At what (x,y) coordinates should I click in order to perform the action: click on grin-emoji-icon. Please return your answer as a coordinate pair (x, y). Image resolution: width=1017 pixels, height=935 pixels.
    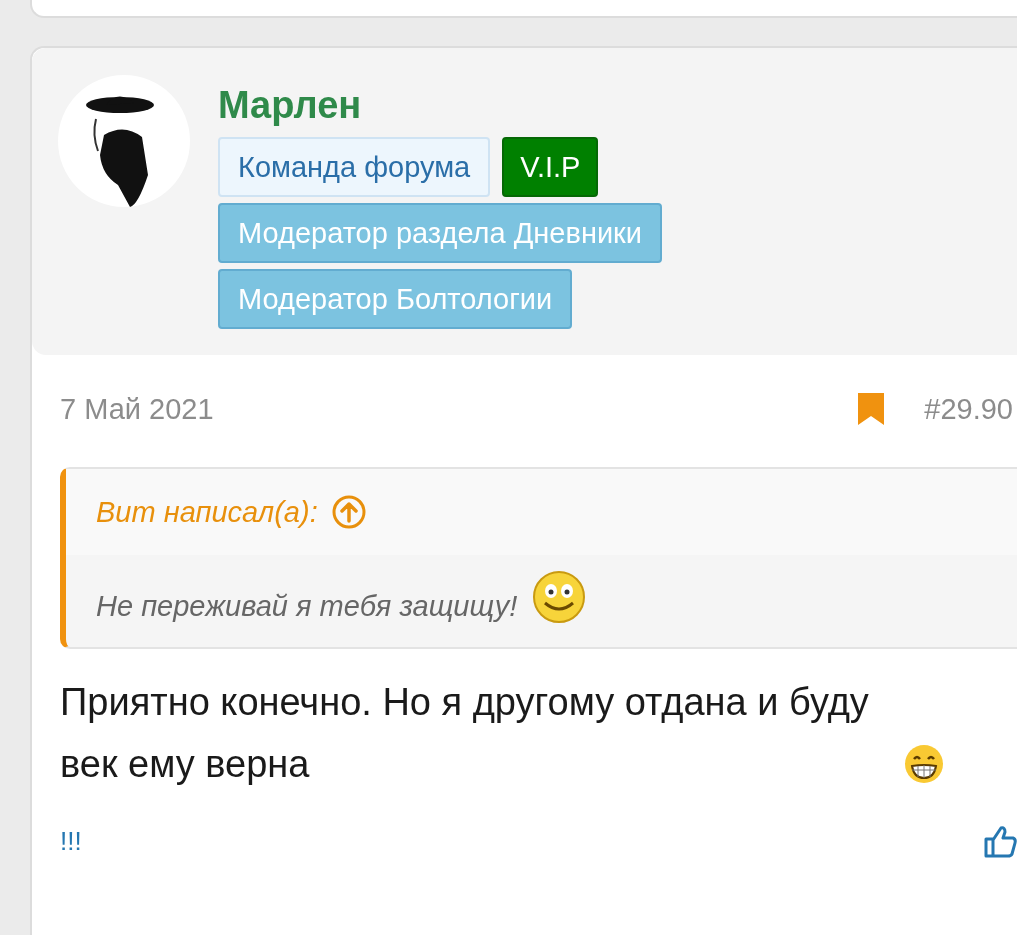
    Looking at the image, I should click on (924, 764).